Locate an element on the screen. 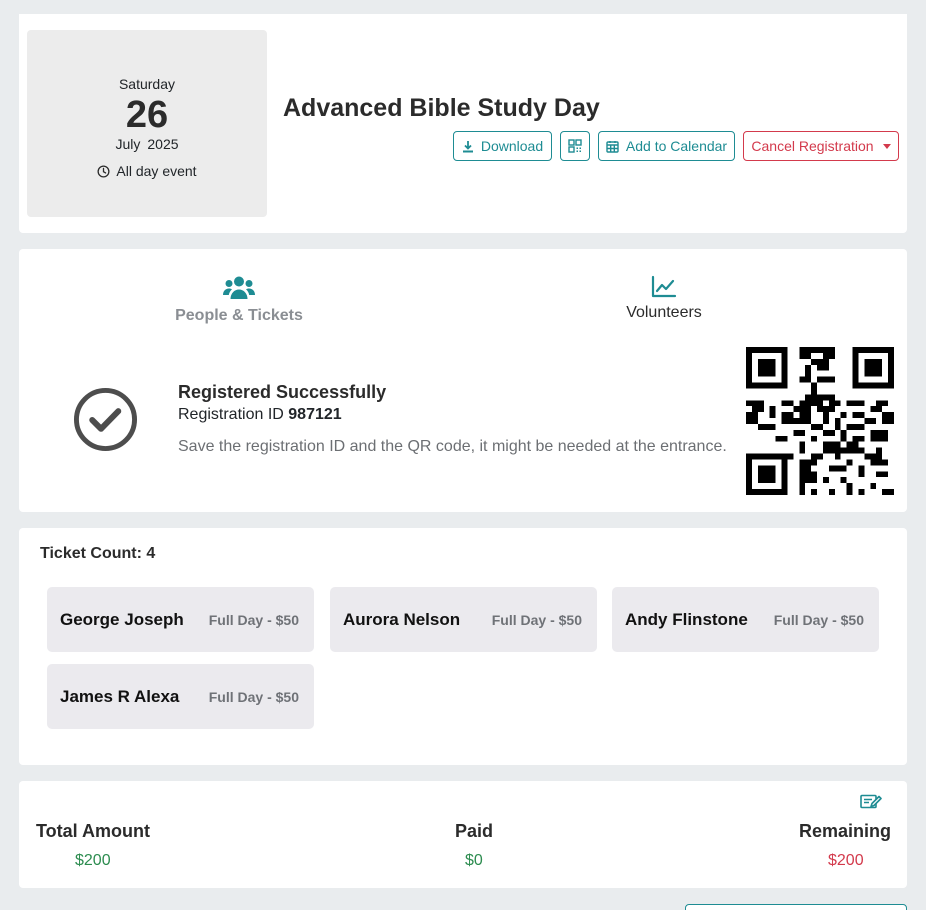  download-button: Download is located at coordinates (502, 146).